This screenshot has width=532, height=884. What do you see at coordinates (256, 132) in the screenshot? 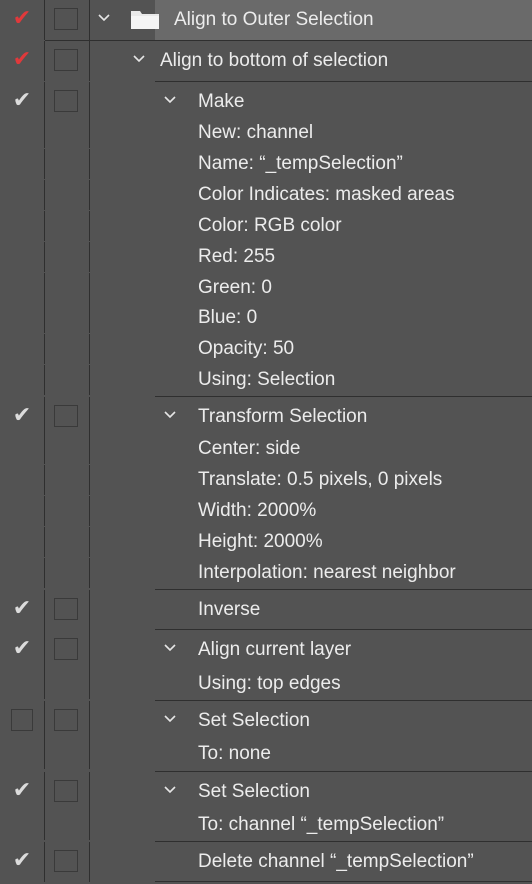
I see `param-label: New: channel` at bounding box center [256, 132].